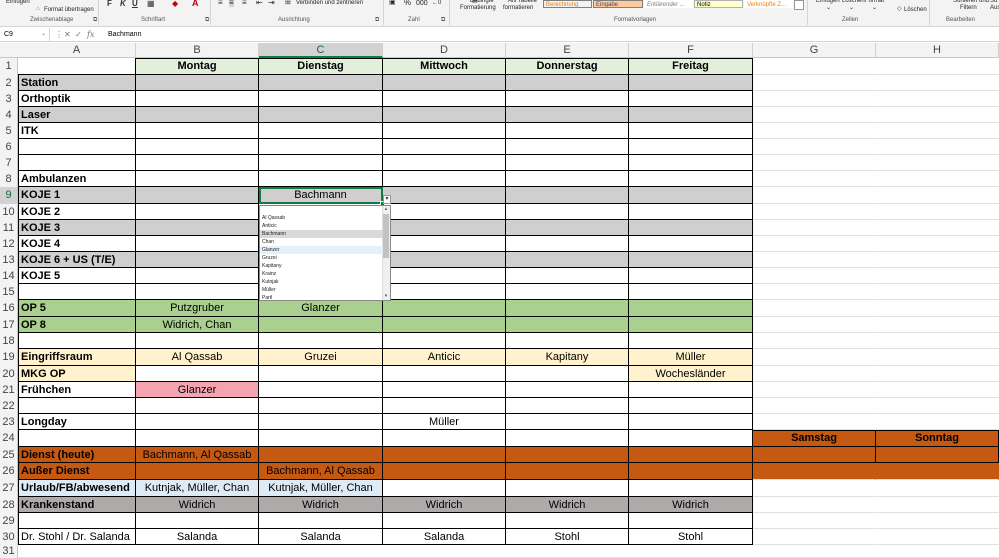 This screenshot has width=999, height=558. Describe the element at coordinates (175, 4) in the screenshot. I see `fill-color-icon: ◆` at that location.